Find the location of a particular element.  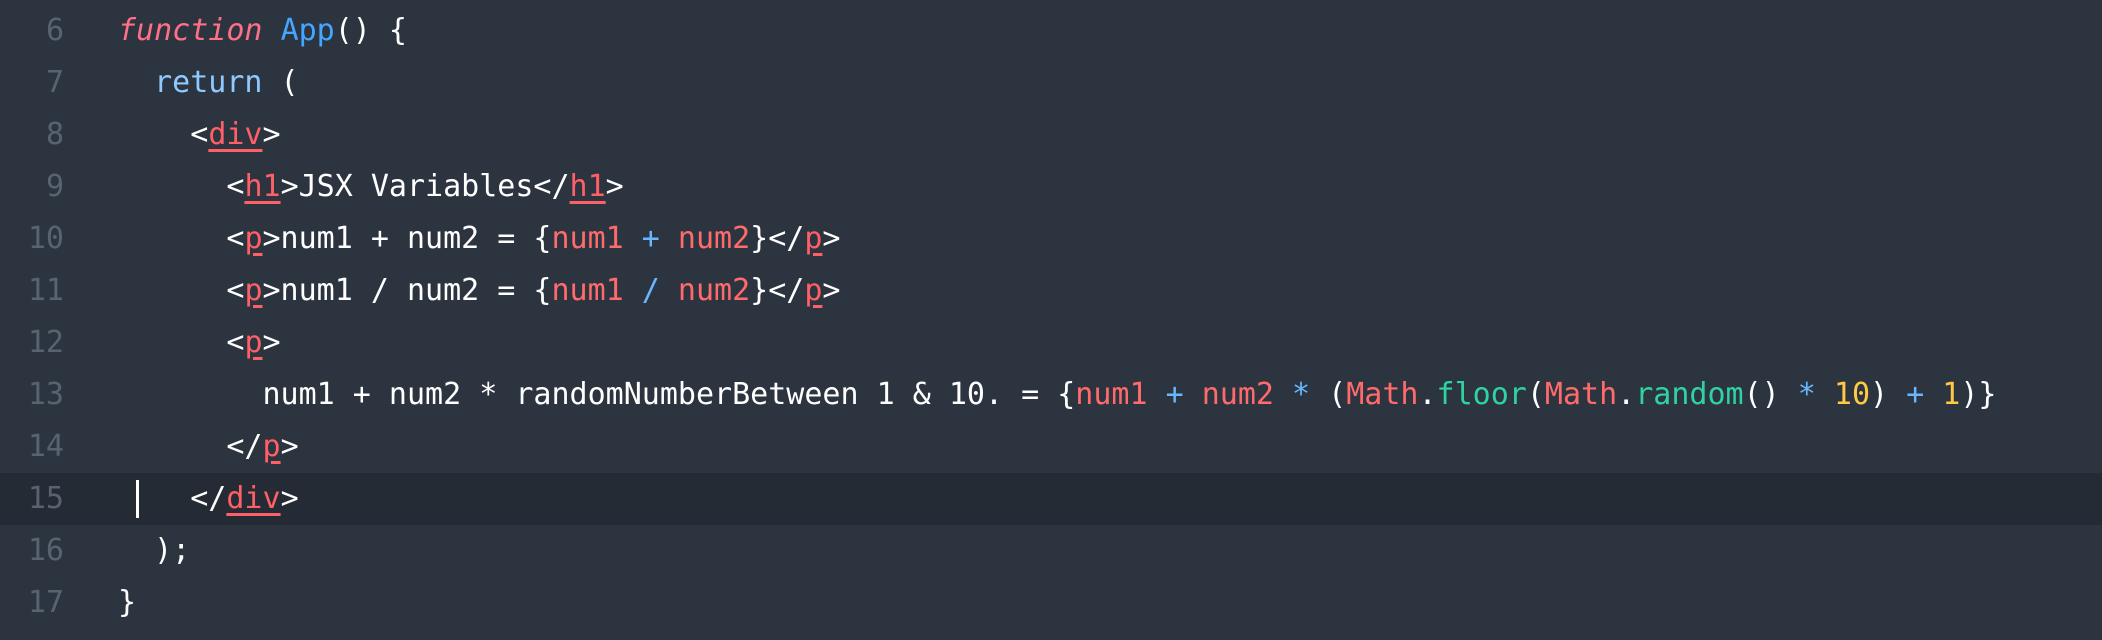

code-token: function is located at coordinates (190, 30).